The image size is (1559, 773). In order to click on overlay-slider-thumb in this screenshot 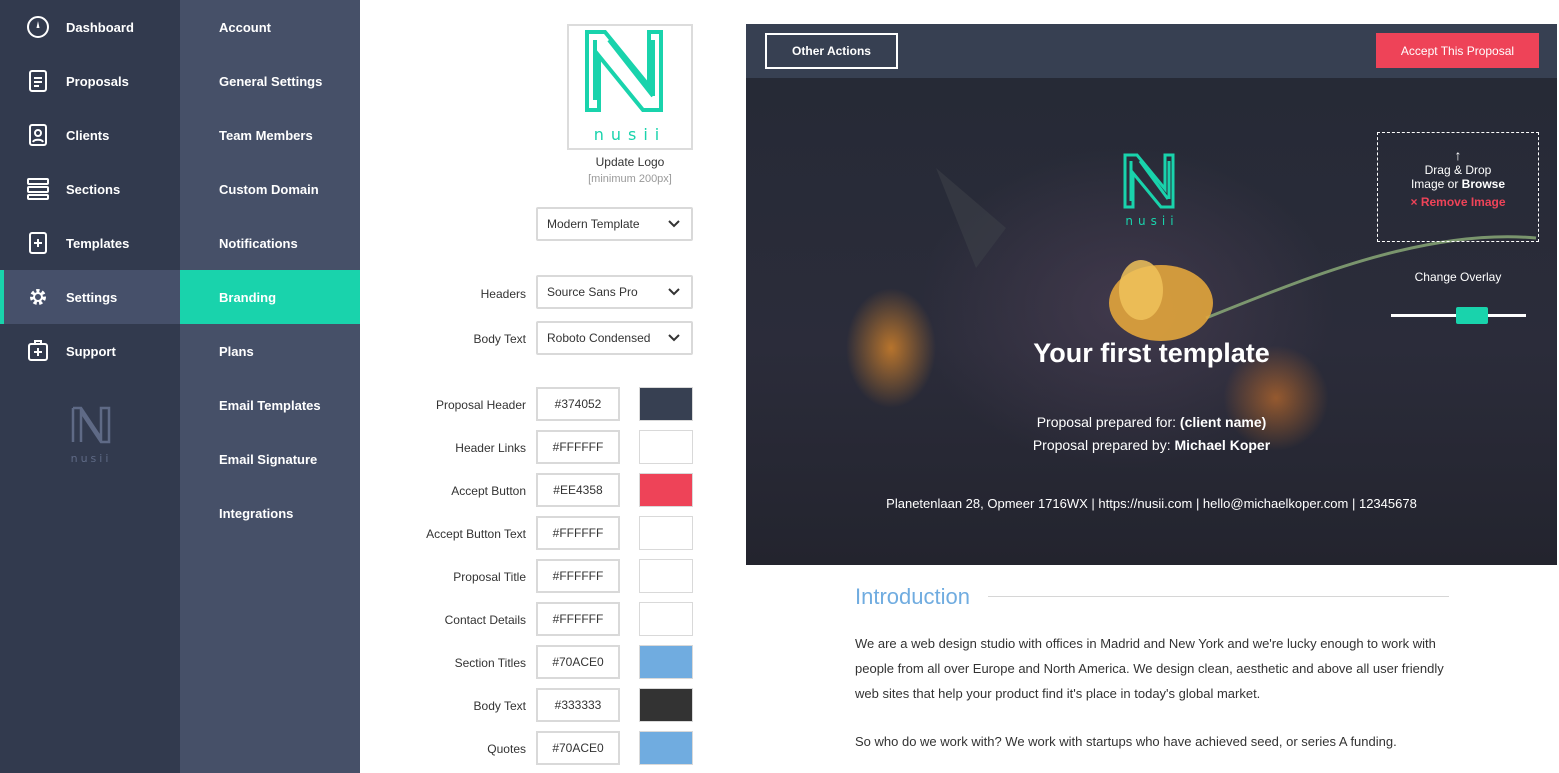, I will do `click(1472, 315)`.